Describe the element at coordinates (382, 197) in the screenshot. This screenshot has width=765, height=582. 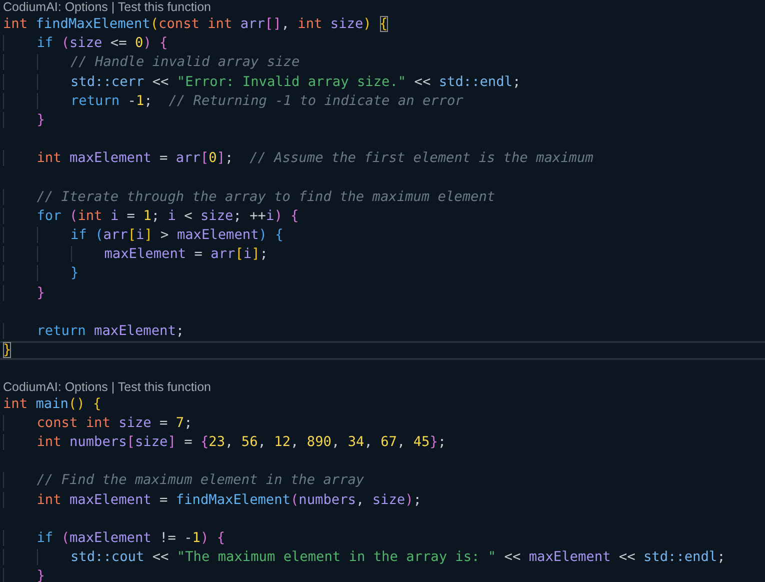
I see `code-line: // Iterate through the array to find the maximum element` at that location.